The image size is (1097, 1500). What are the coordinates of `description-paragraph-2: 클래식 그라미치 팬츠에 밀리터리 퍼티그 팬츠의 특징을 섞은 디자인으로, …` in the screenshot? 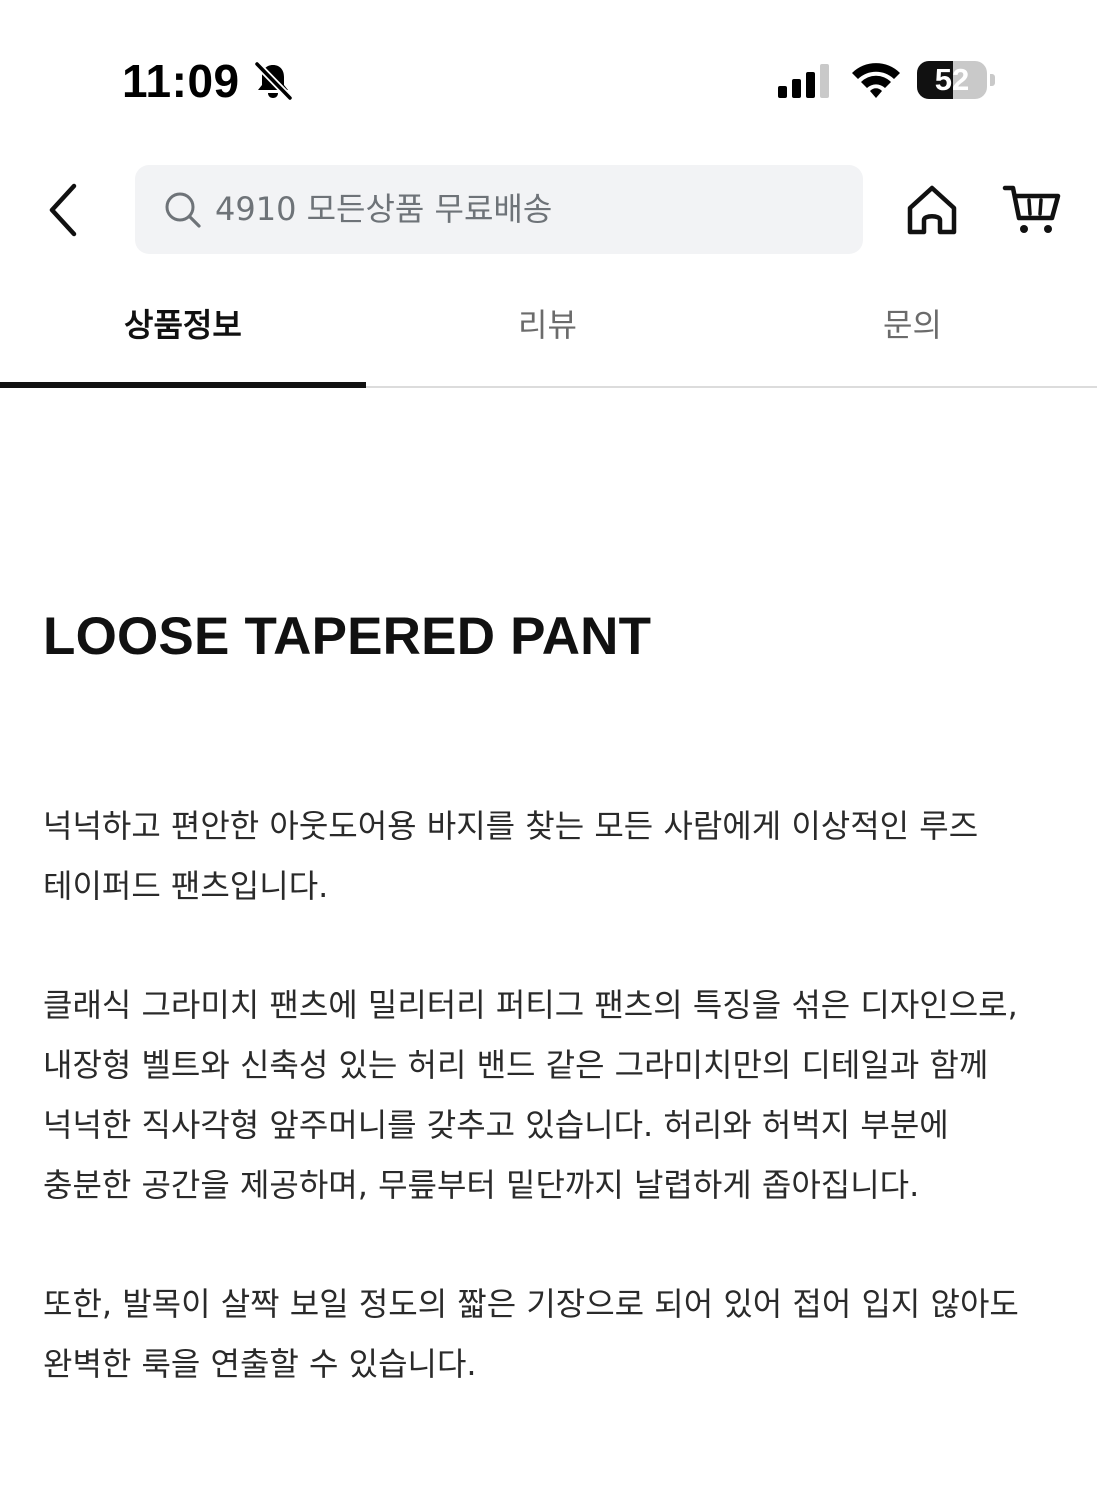 It's located at (530, 1095).